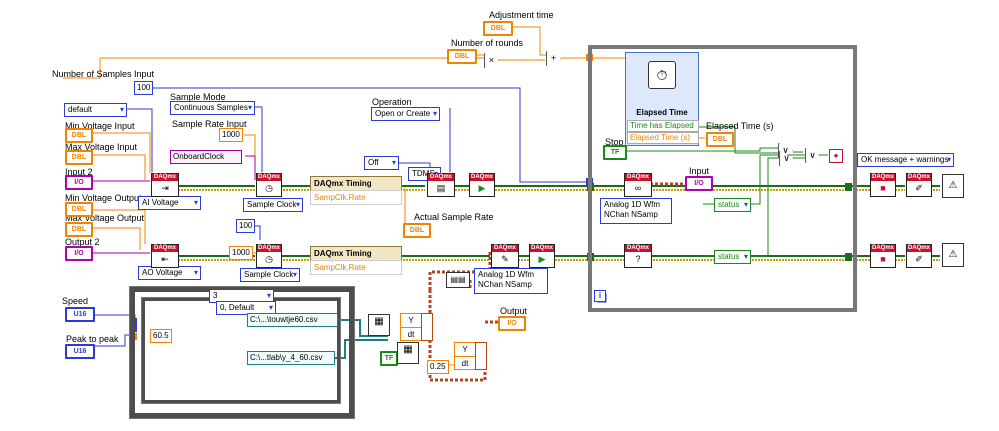 The height and width of the screenshot is (431, 999). Describe the element at coordinates (292, 320) in the screenshot. I see `file-path-1: C:\...\touwtje60.csv` at that location.